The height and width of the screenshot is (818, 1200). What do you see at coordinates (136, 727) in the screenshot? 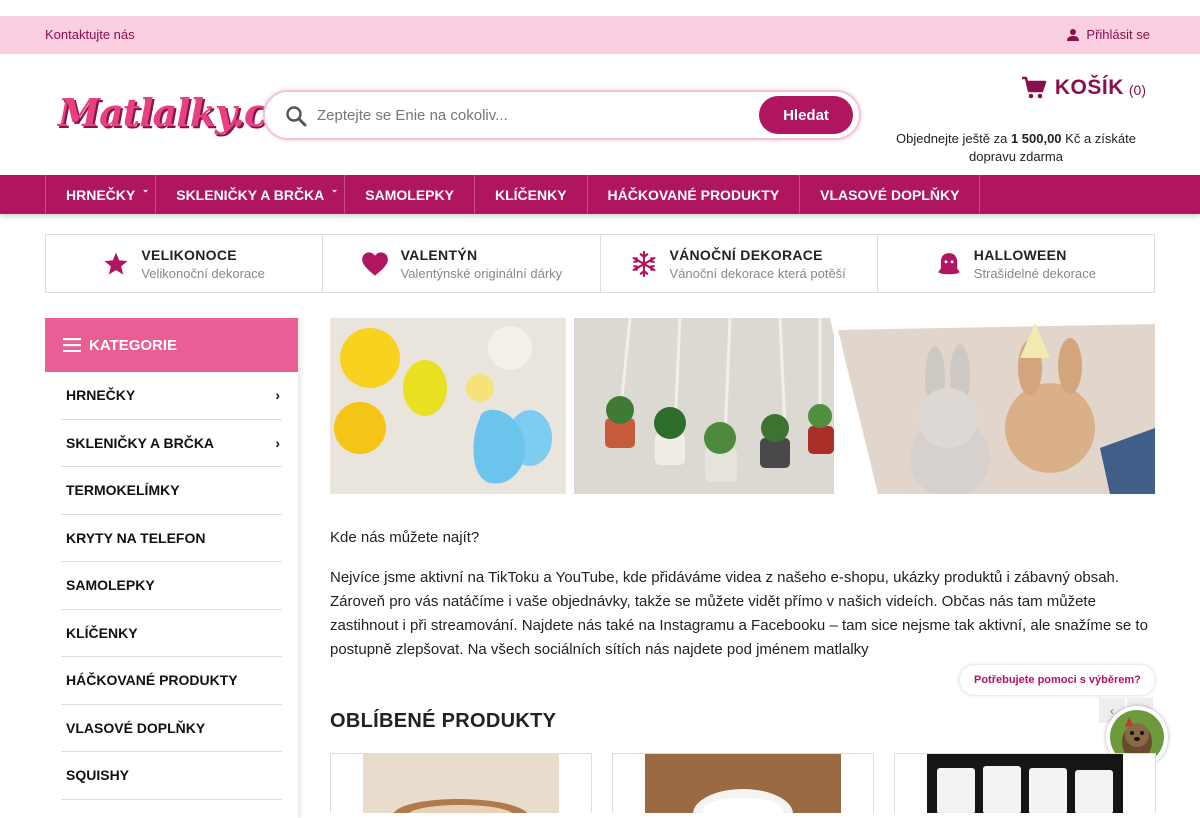
I see `sidebar-item-label: VLASOVÉ DOPLŇKY` at bounding box center [136, 727].